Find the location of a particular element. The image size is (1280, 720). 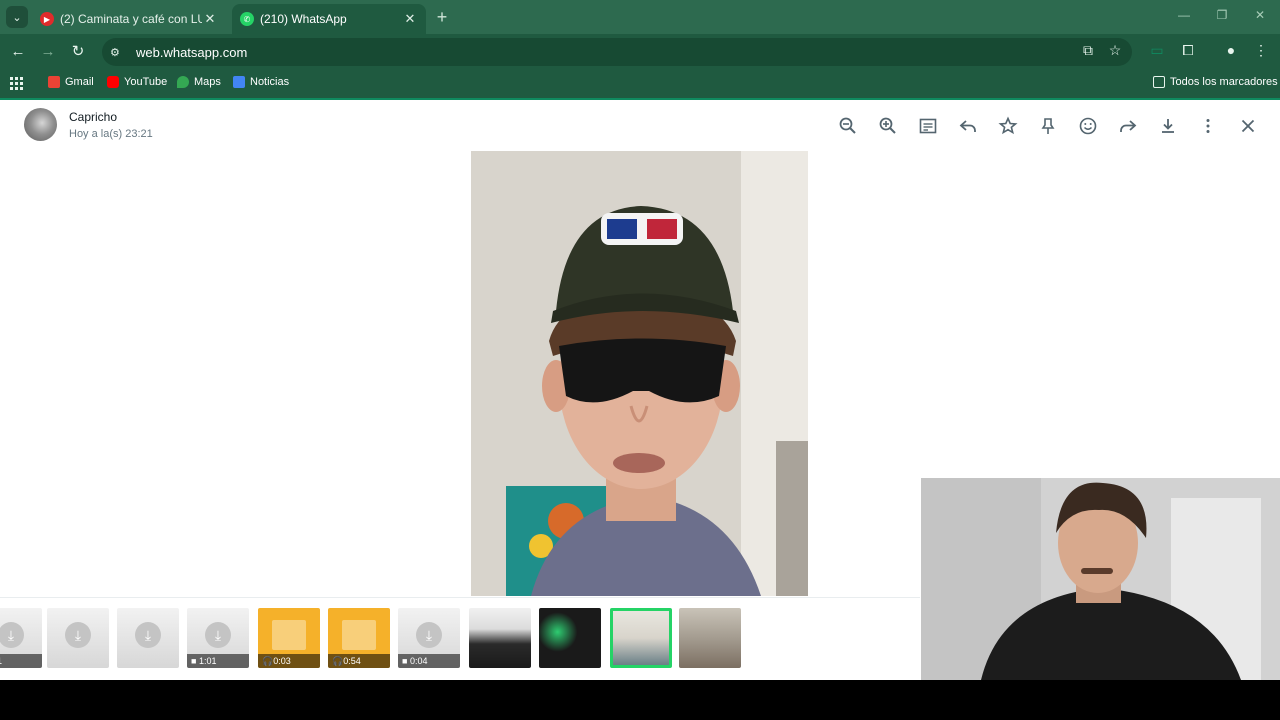

site-info-icon: ⚙ is located at coordinates (117, 52).